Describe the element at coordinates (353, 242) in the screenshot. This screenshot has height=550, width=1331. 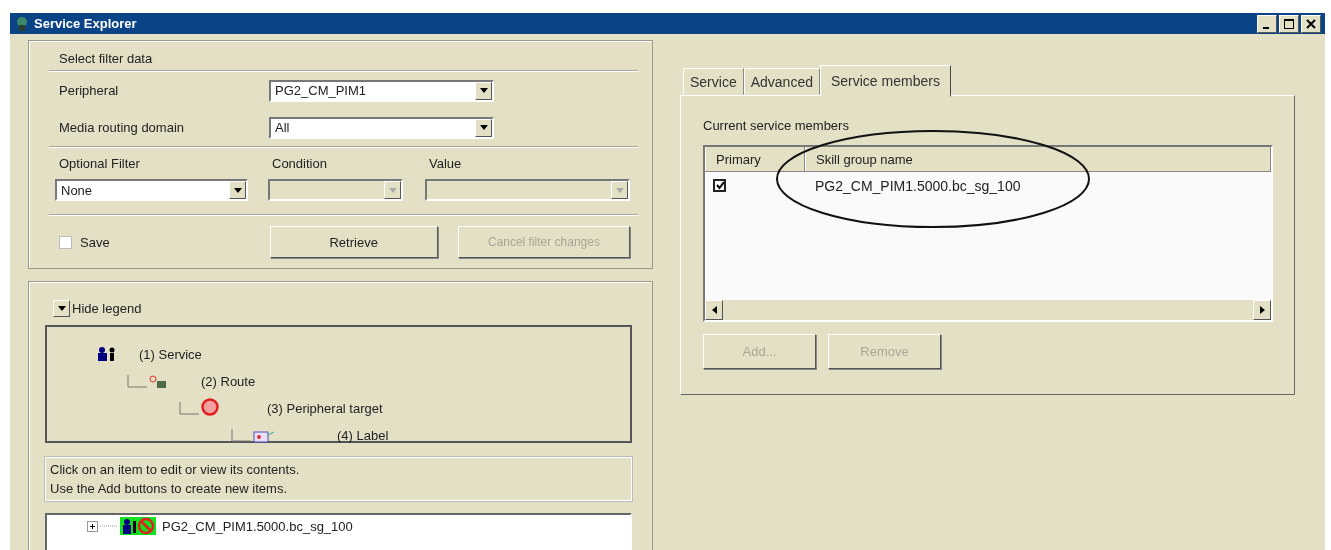
I see `action-button: Retrieve` at that location.